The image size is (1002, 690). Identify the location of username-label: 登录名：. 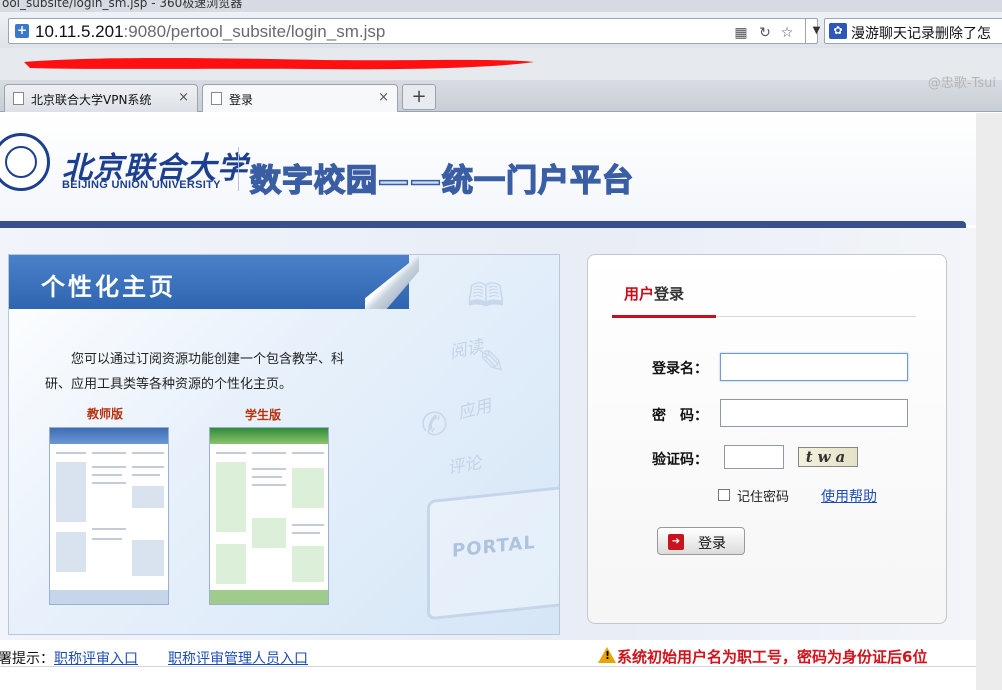
(680, 369).